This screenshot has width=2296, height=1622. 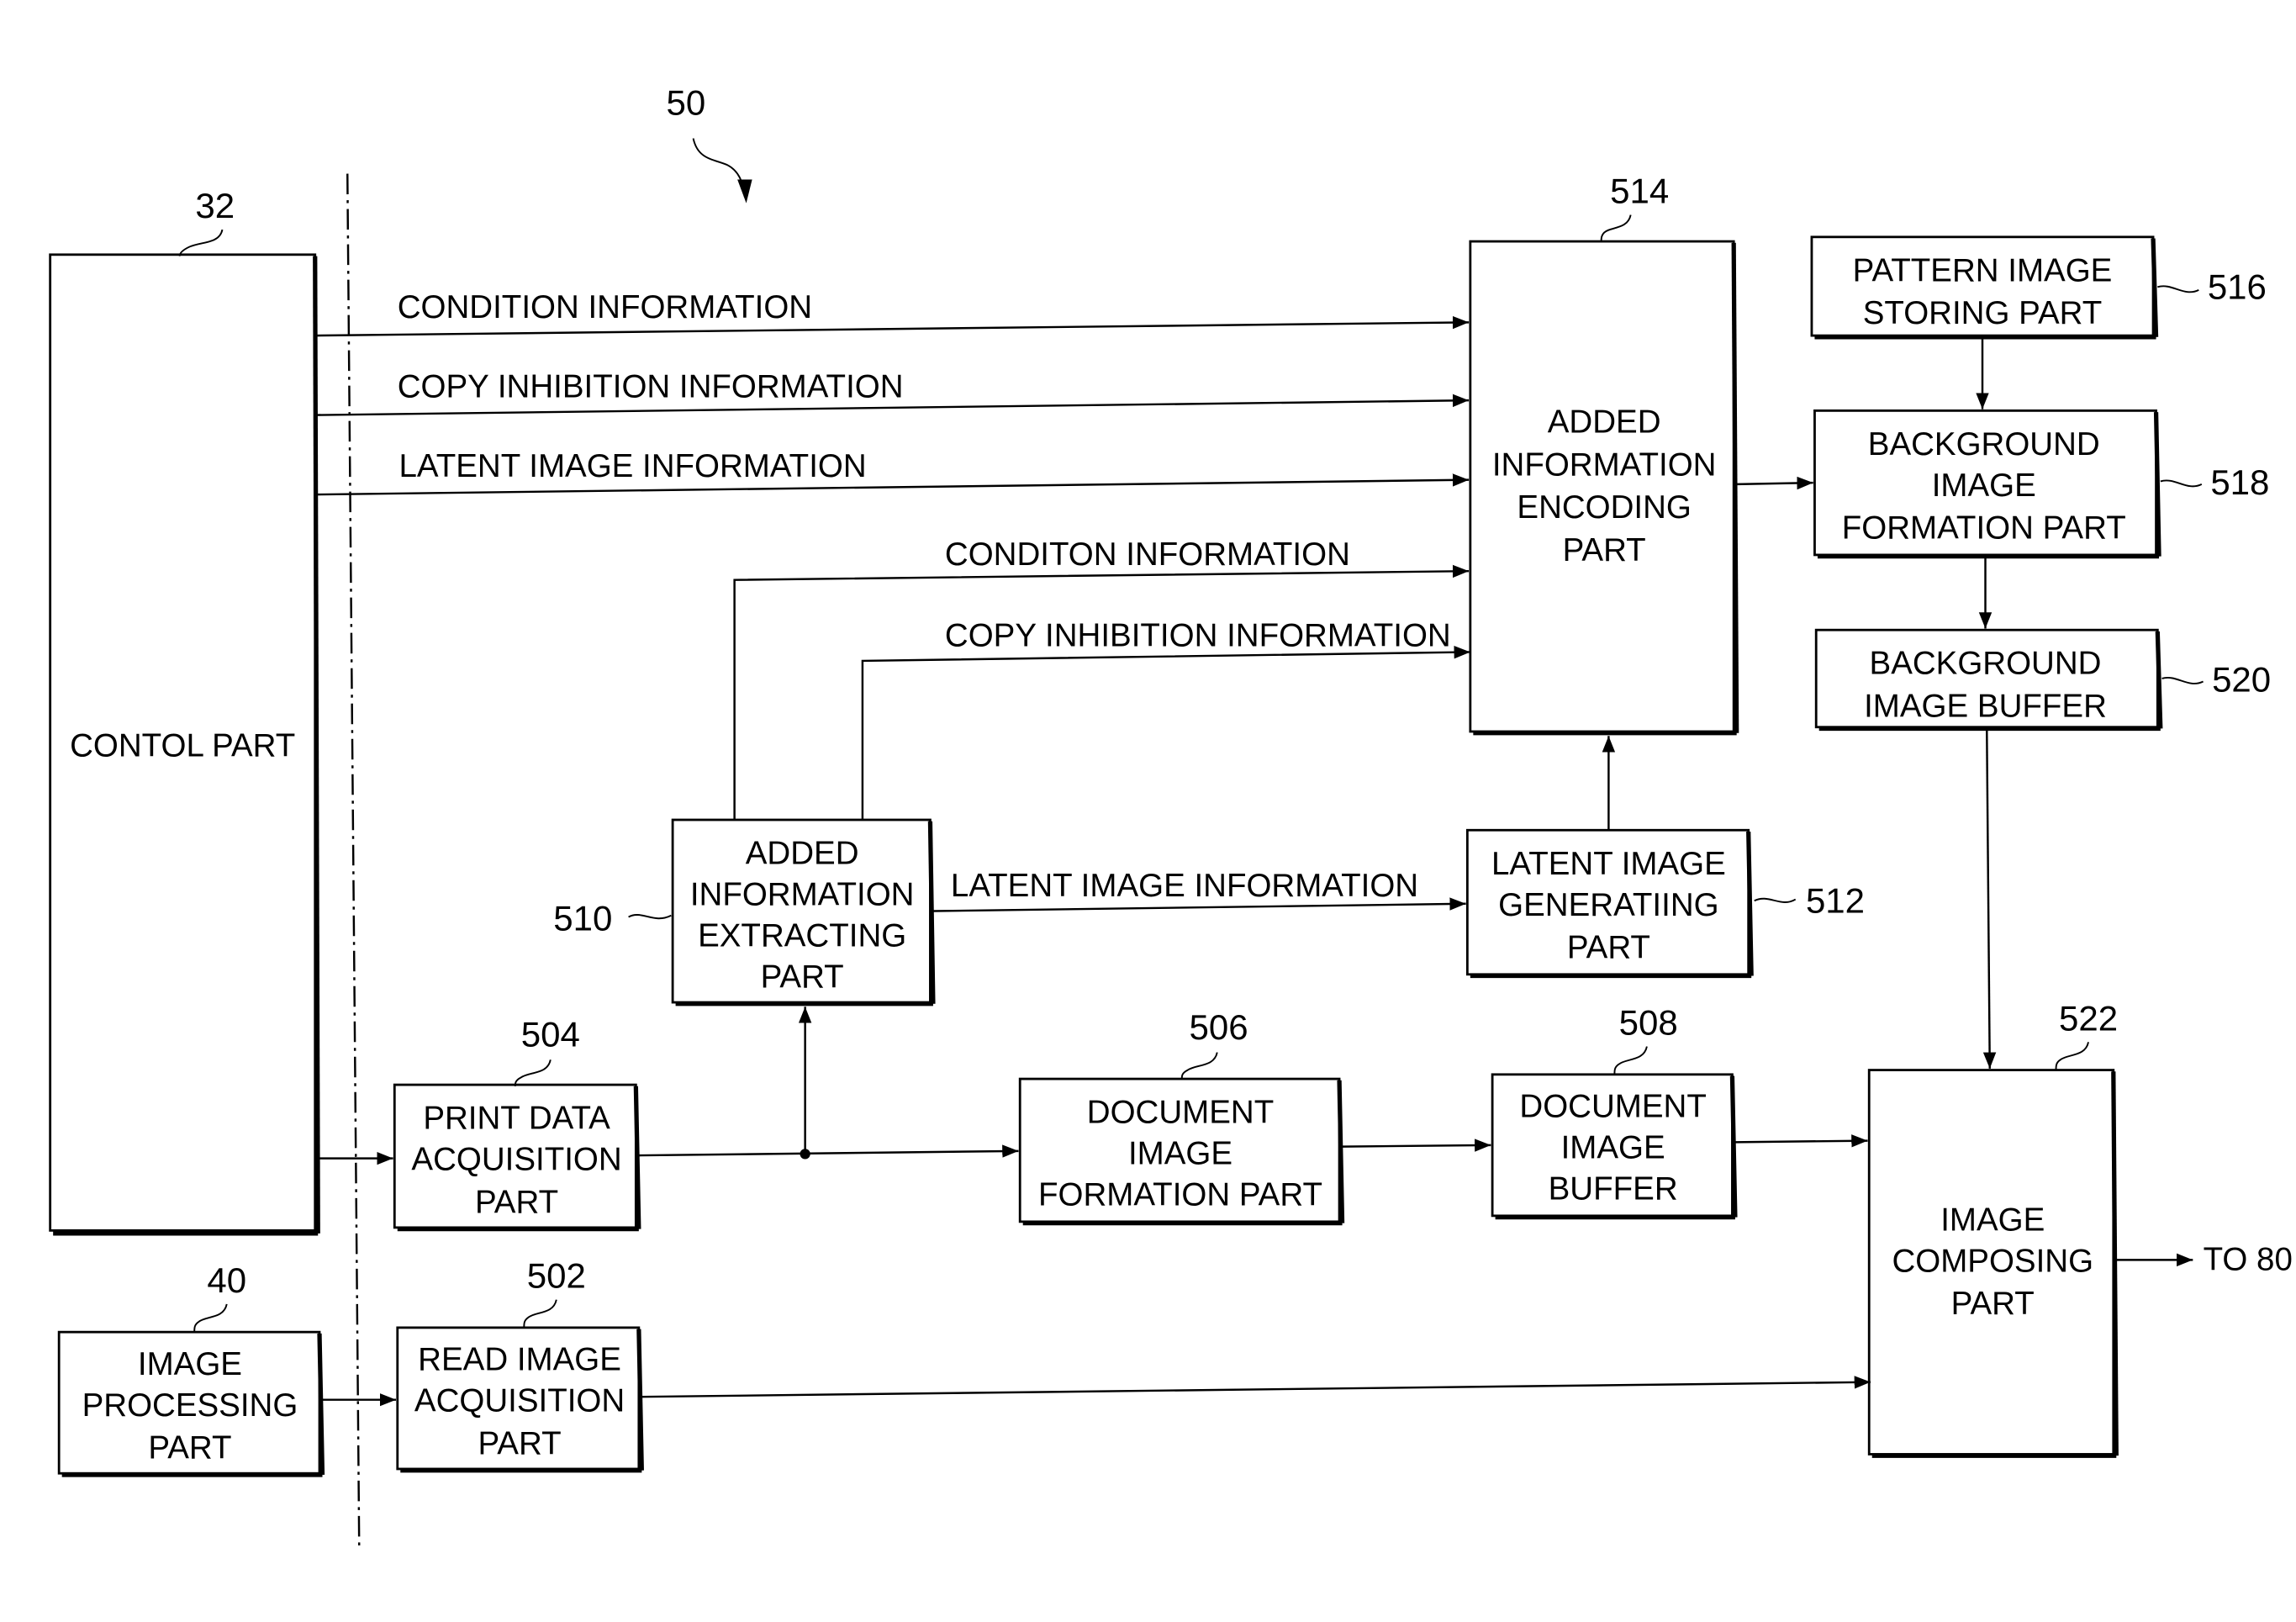 I want to click on output-destination-label: TO 80, so click(x=2248, y=1260).